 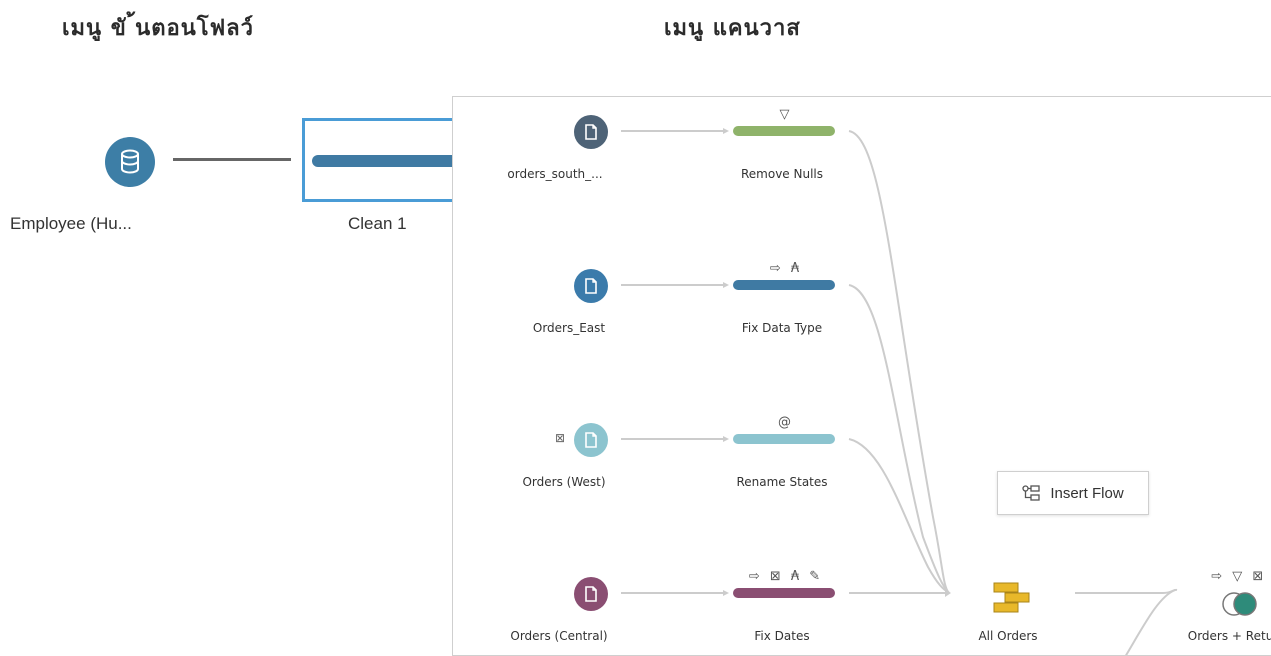 I want to click on input-node-orders-east, so click(x=591, y=286).